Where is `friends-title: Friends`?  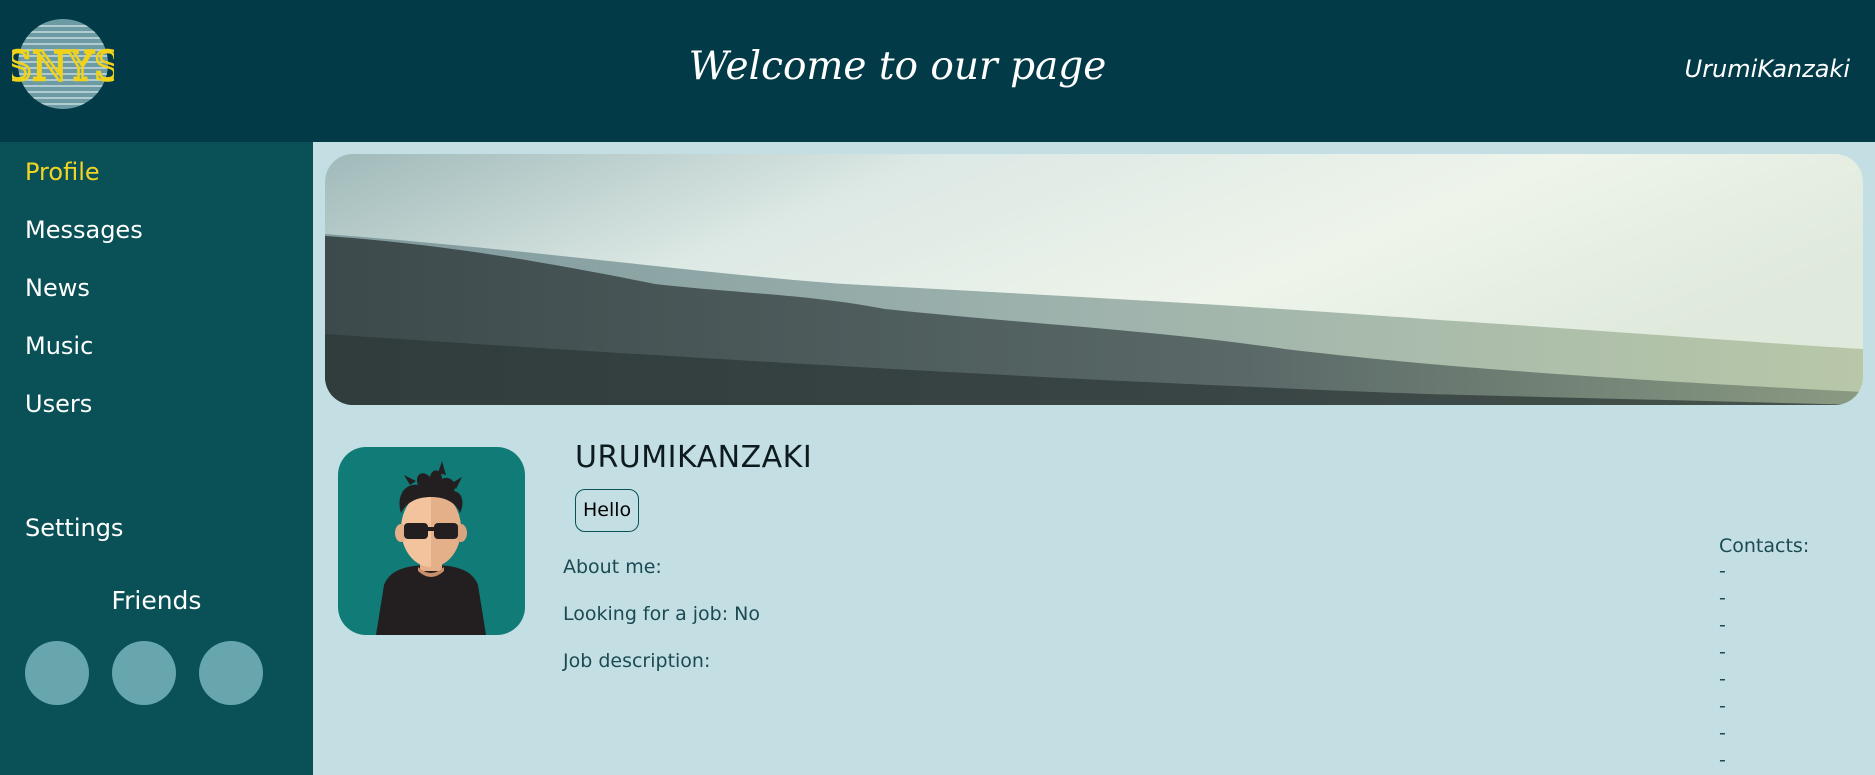
friends-title: Friends is located at coordinates (156, 600).